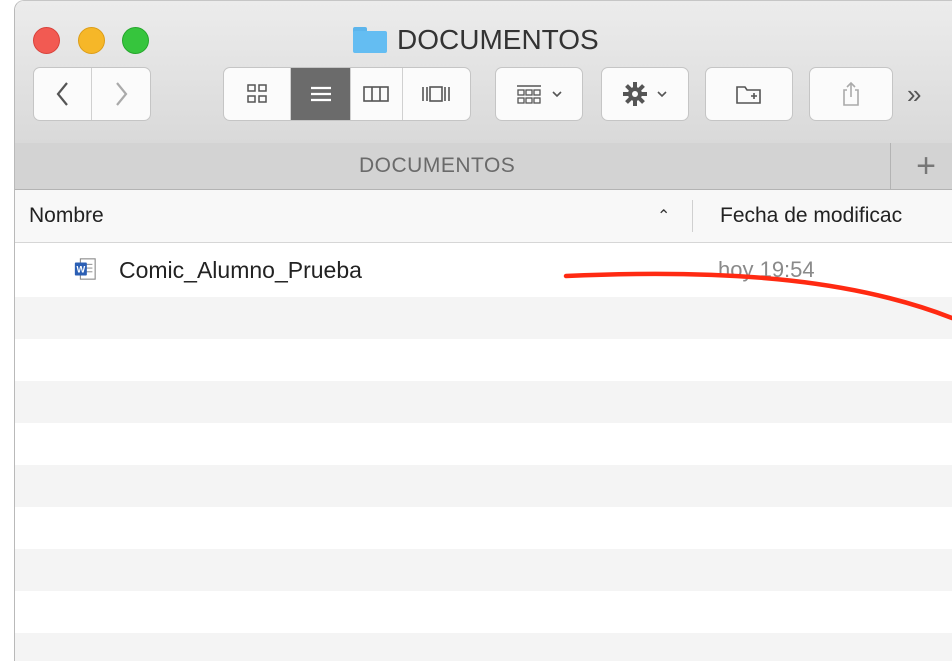 The image size is (952, 661). I want to click on action-button, so click(645, 94).